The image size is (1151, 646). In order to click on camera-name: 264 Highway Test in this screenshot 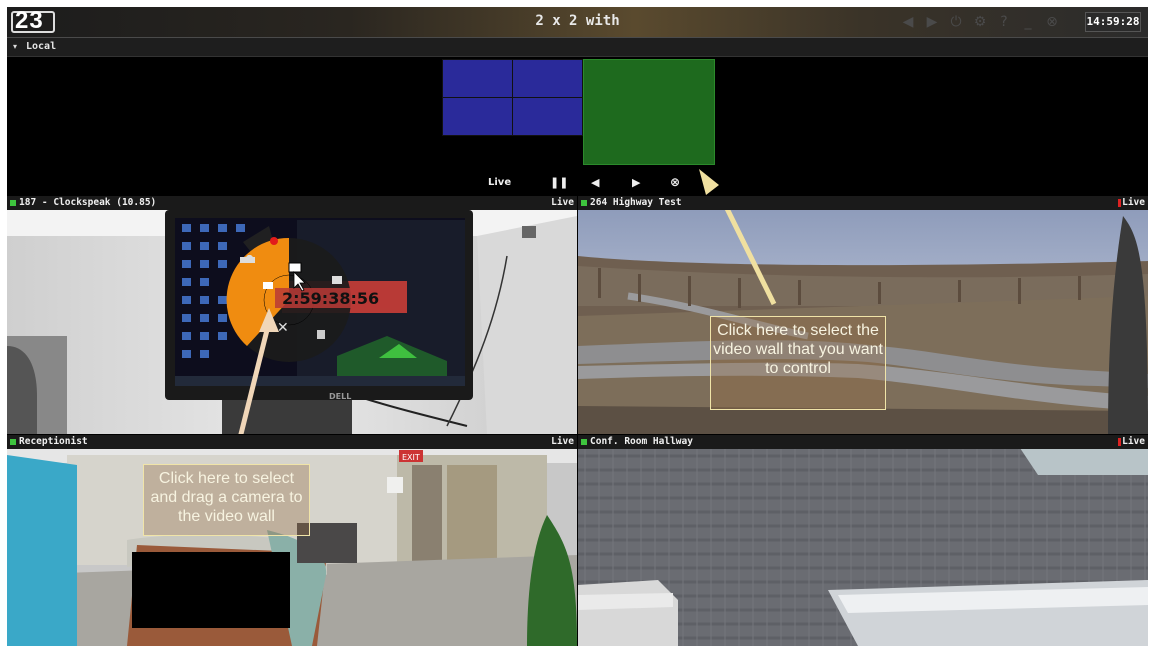, I will do `click(636, 202)`.